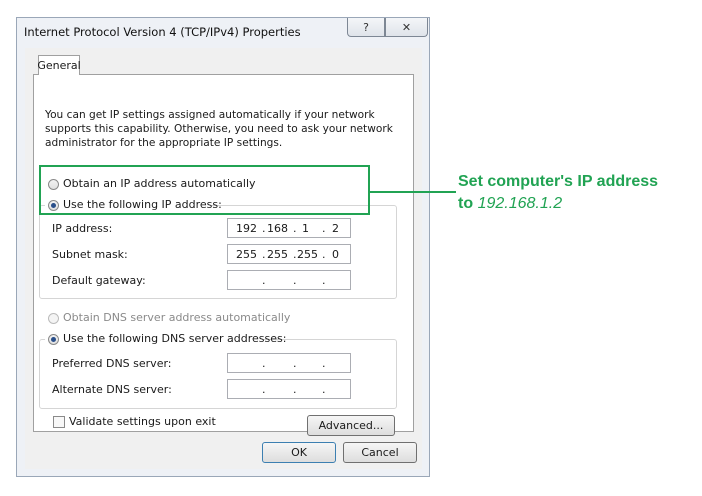  I want to click on subnet-octet-1: 255, so click(246, 254).